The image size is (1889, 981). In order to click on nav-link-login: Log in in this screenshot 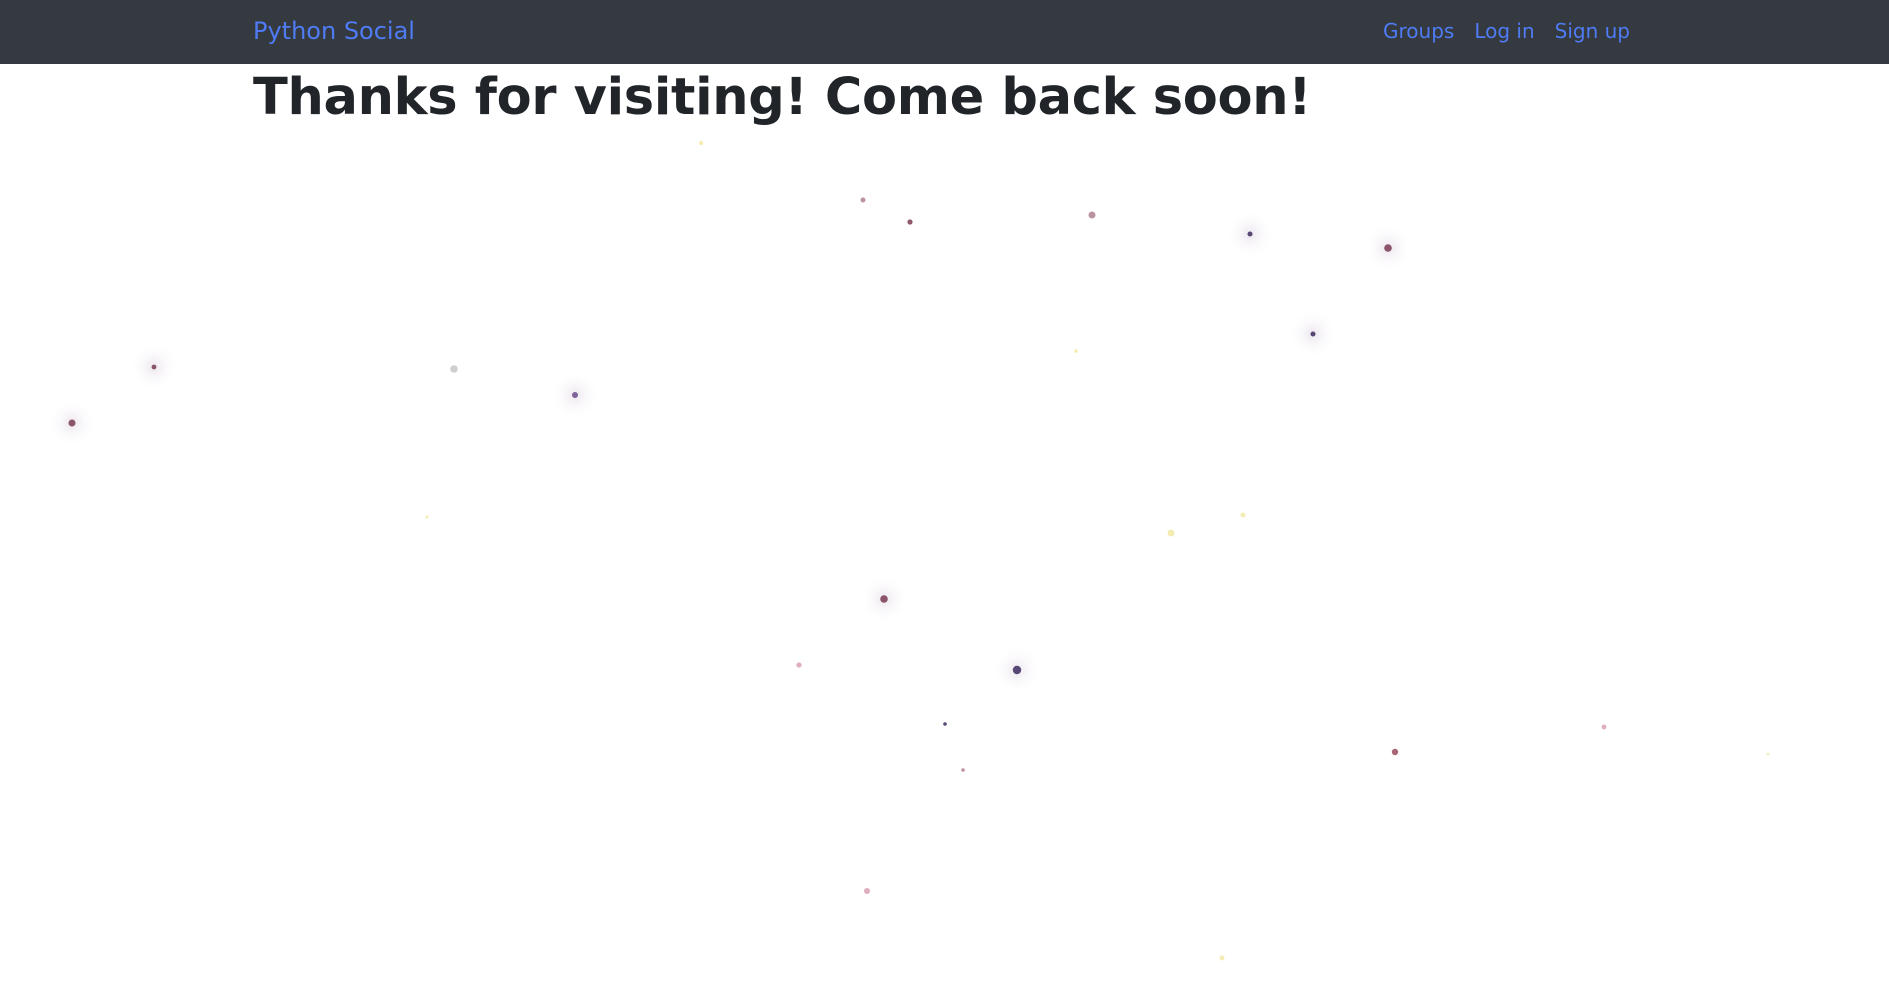, I will do `click(1504, 31)`.